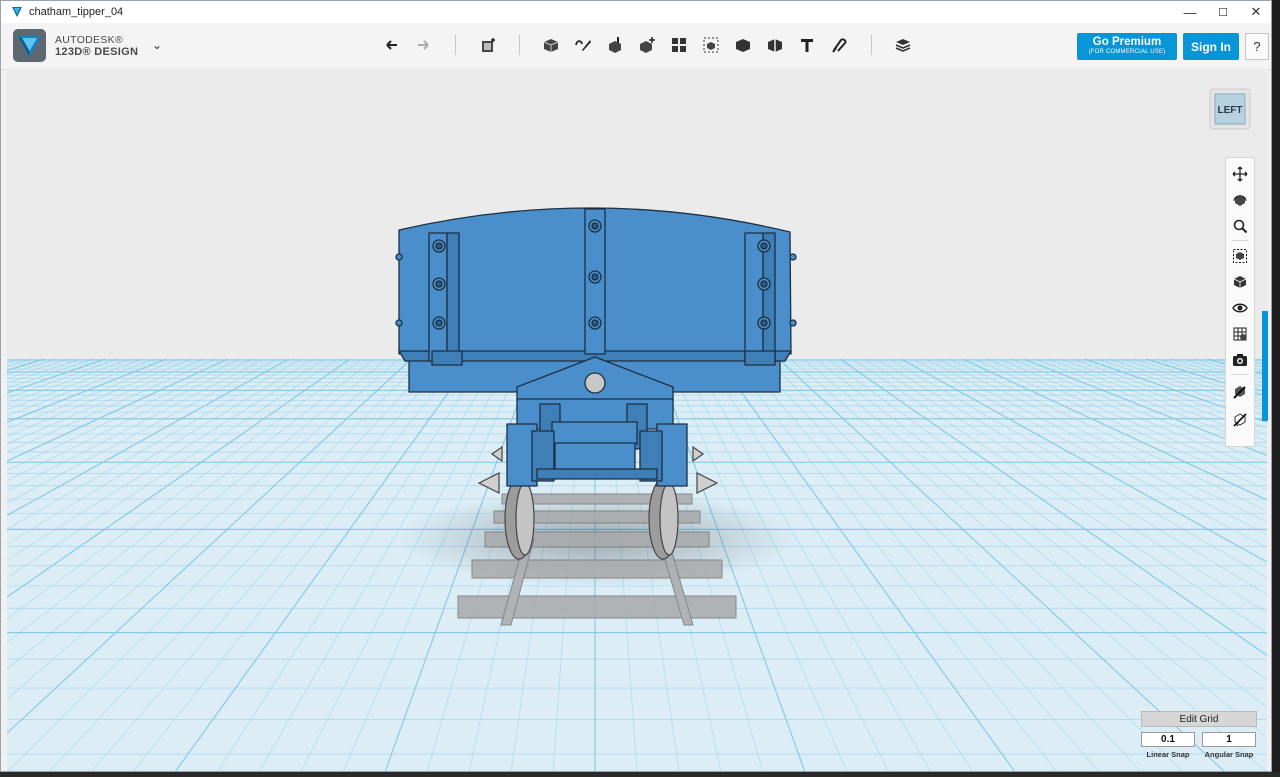 The width and height of the screenshot is (1280, 777). I want to click on view-cube-label: LEFT, so click(1230, 110).